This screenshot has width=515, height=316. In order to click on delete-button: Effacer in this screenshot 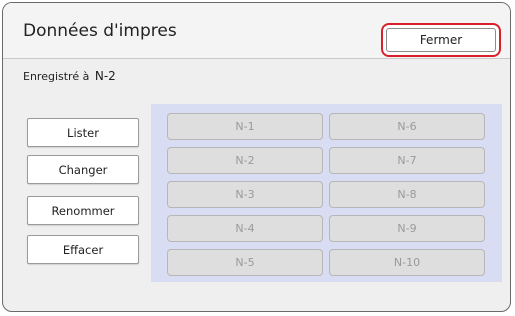, I will do `click(83, 249)`.